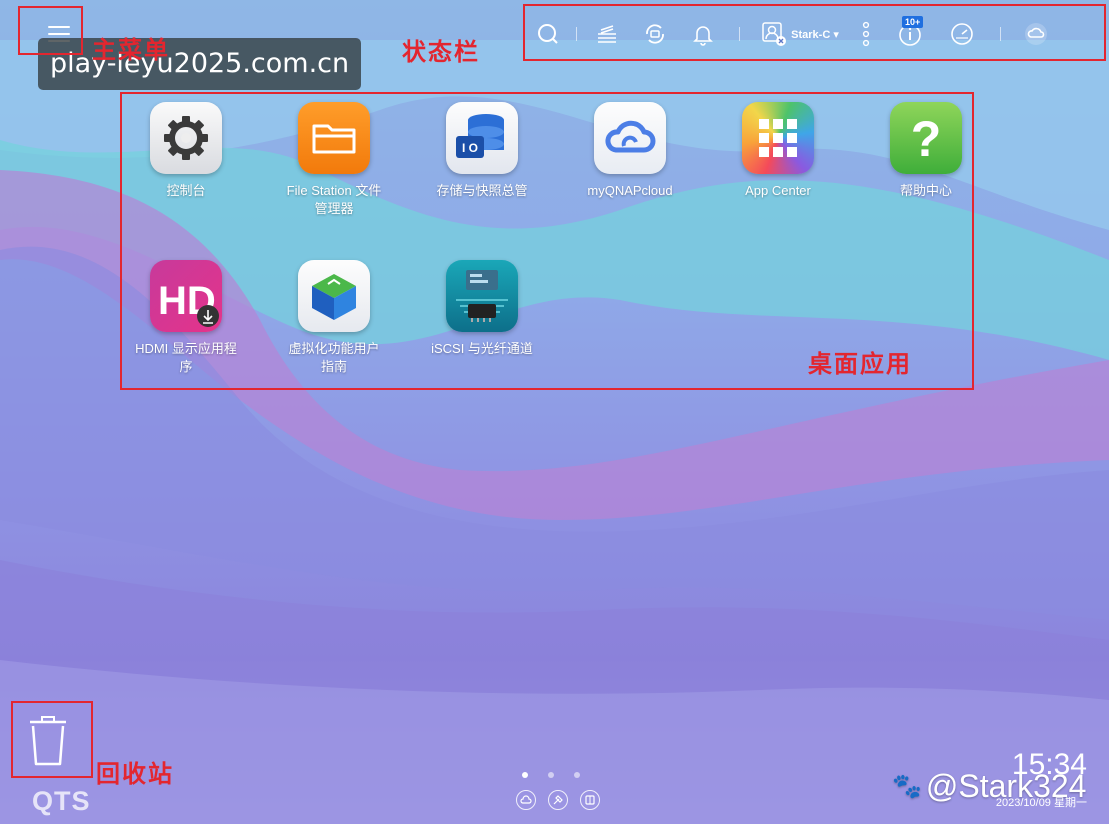 Image resolution: width=1109 pixels, height=824 pixels. I want to click on desktop-page-indicator, so click(551, 775).